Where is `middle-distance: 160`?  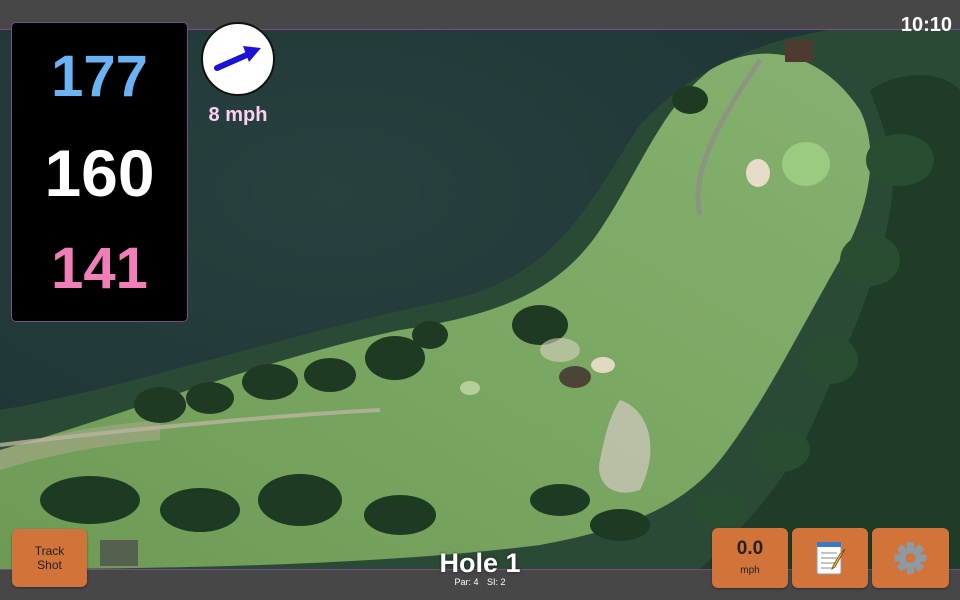
middle-distance: 160 is located at coordinates (99, 173).